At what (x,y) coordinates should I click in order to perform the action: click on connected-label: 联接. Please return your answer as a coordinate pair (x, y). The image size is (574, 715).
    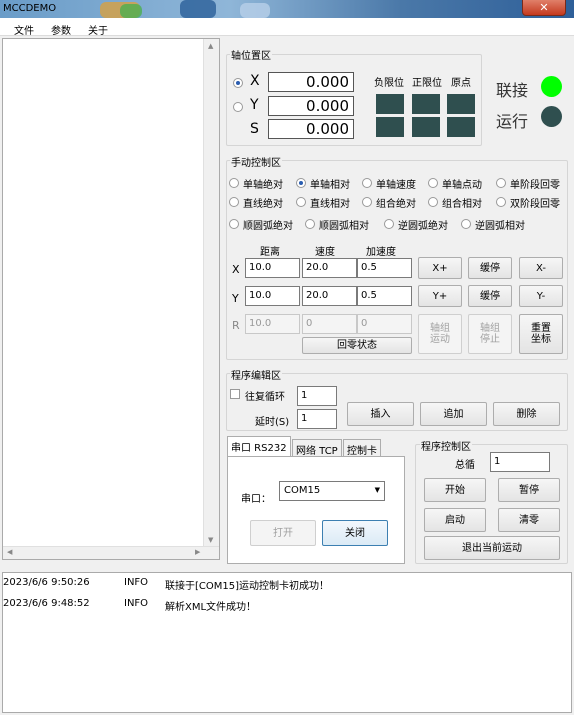
    Looking at the image, I should click on (512, 90).